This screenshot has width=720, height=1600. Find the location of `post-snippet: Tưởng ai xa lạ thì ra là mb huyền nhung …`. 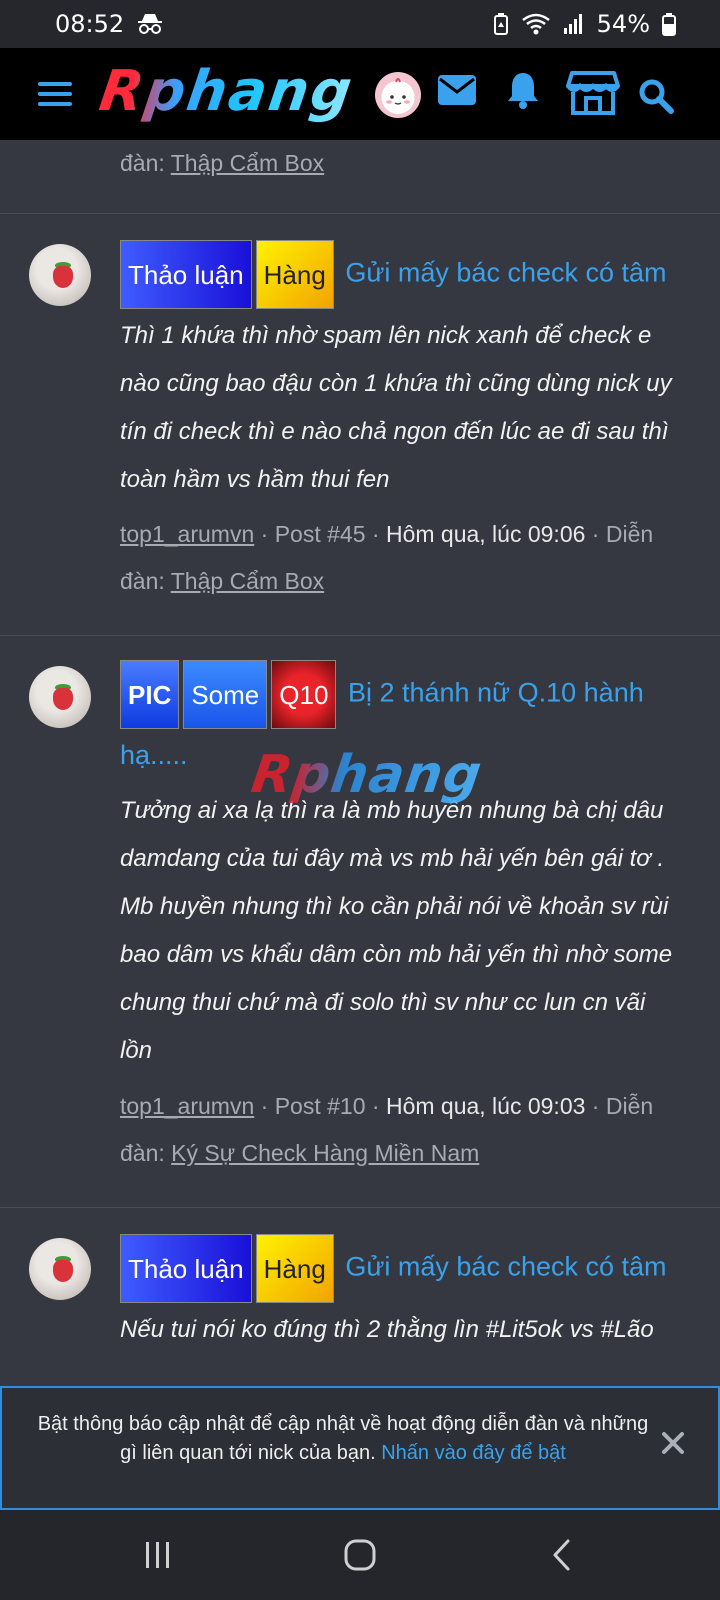

post-snippet: Tưởng ai xa lạ thì ra là mb huyền nhung … is located at coordinates (396, 930).